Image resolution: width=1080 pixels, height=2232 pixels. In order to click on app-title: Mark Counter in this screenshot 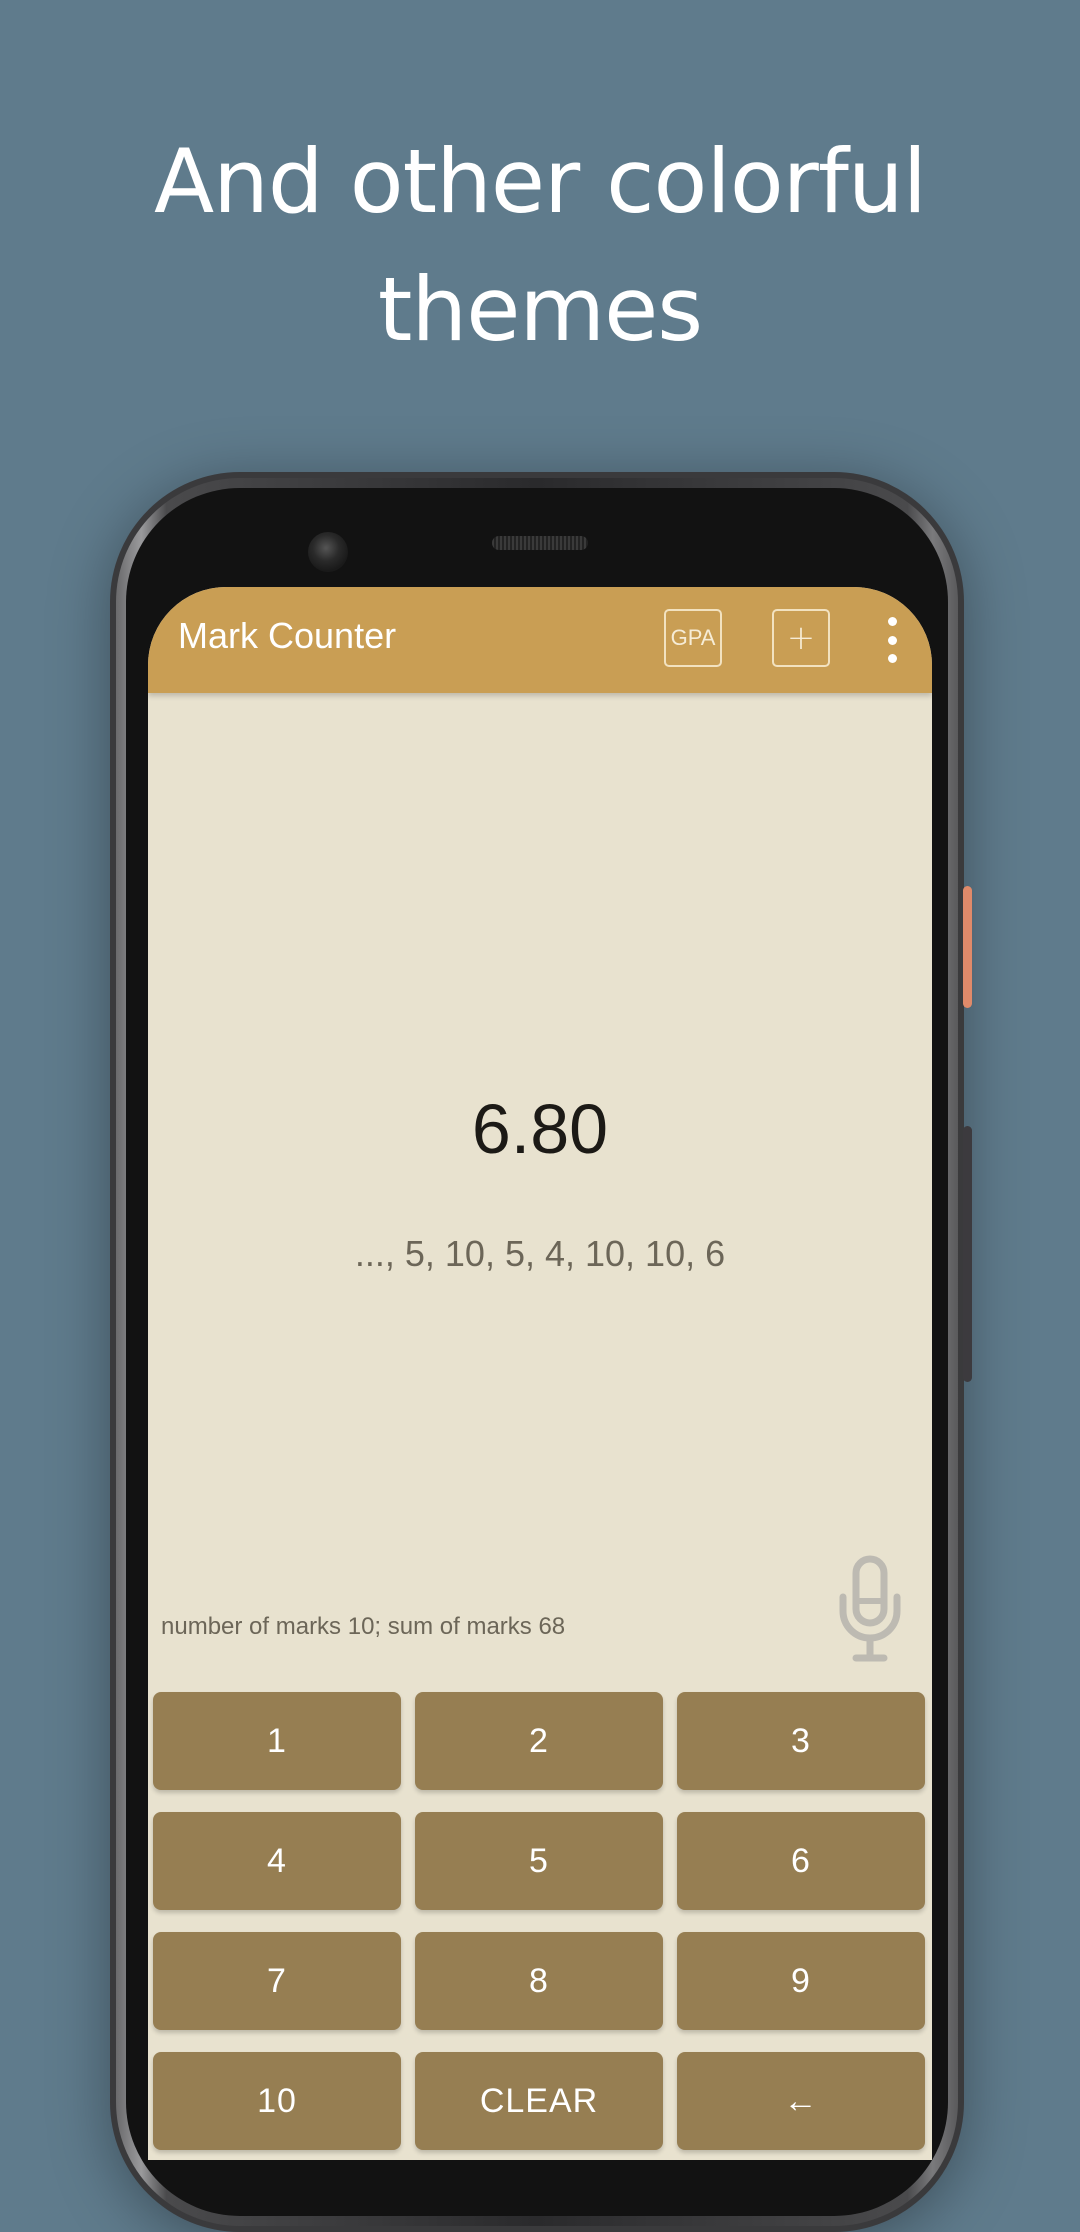, I will do `click(287, 635)`.